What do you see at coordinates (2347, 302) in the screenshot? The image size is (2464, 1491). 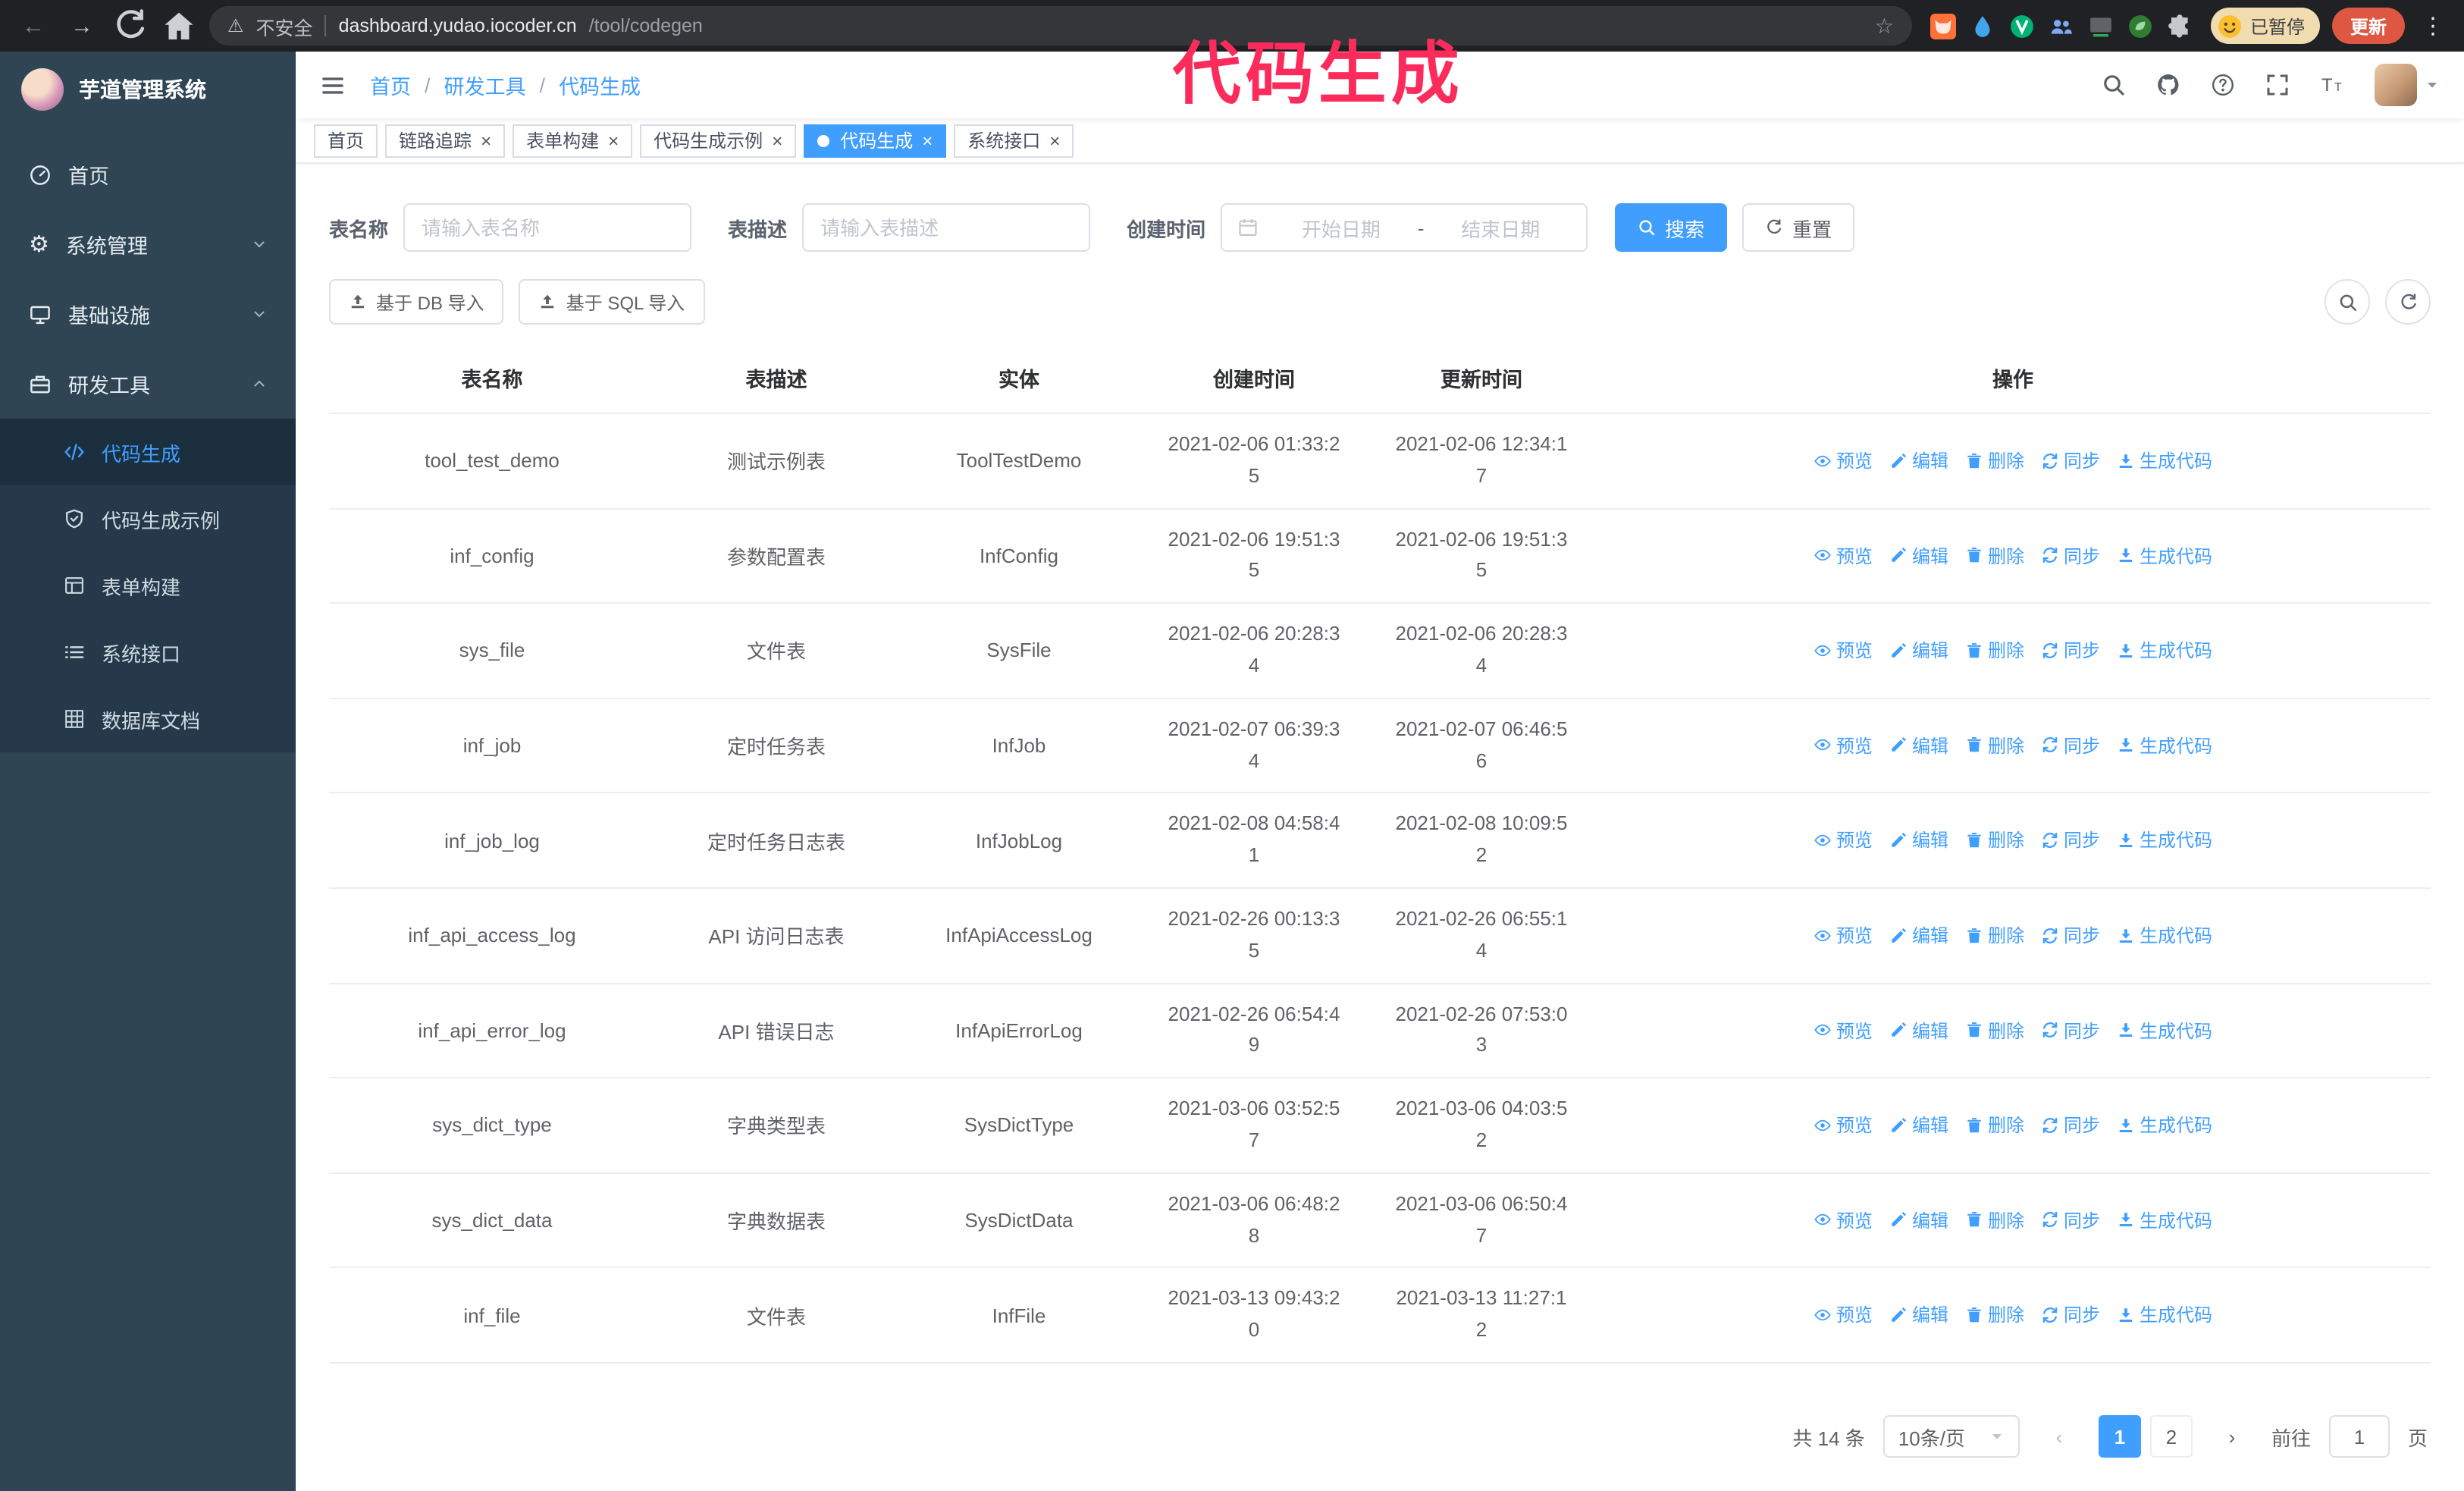 I see `toggle-search-button` at bounding box center [2347, 302].